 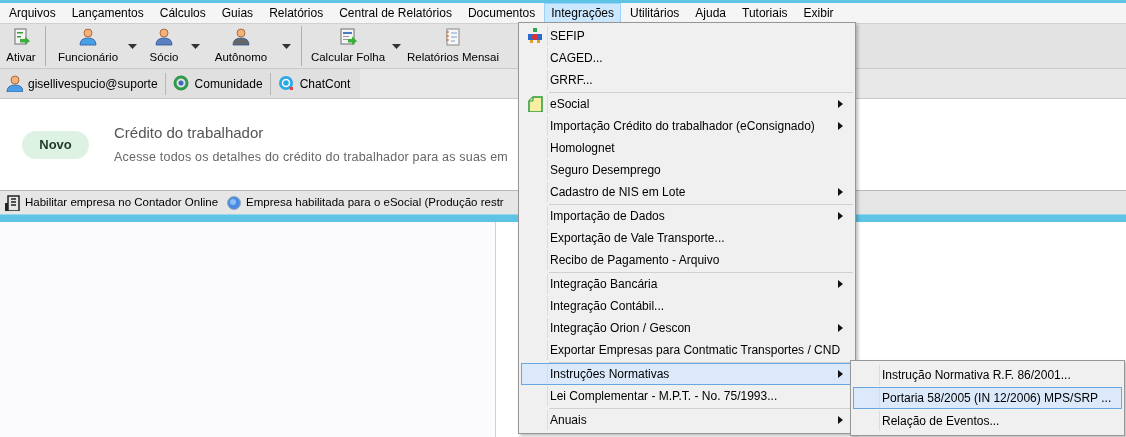 I want to click on menu-item: Lançamentos, so click(x=107, y=13).